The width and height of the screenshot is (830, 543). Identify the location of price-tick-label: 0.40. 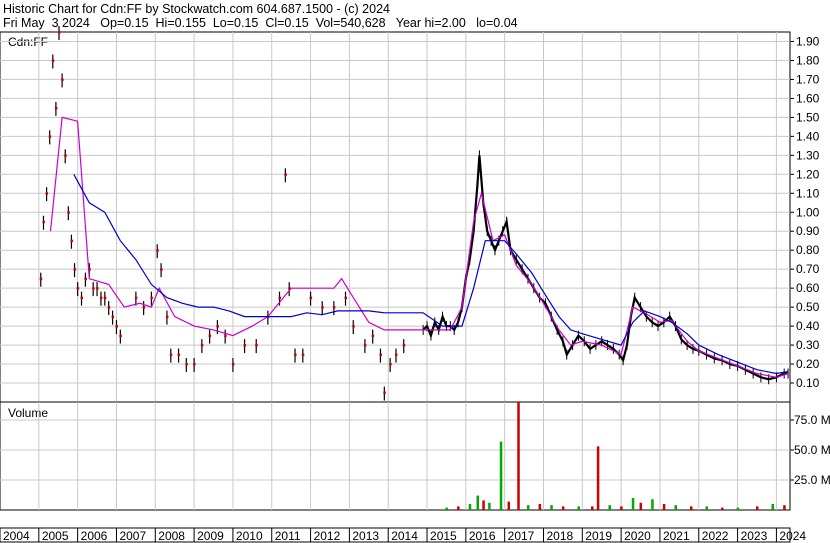
(808, 326).